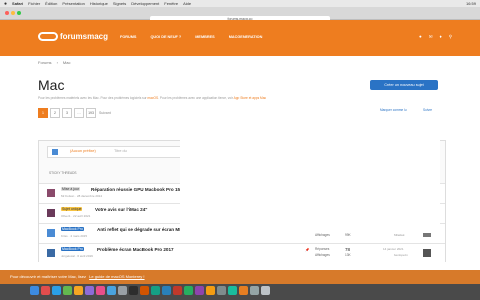 This screenshot has height=300, width=480. What do you see at coordinates (84, 36) in the screenshot?
I see `logo-text: forumsmacg` at bounding box center [84, 36].